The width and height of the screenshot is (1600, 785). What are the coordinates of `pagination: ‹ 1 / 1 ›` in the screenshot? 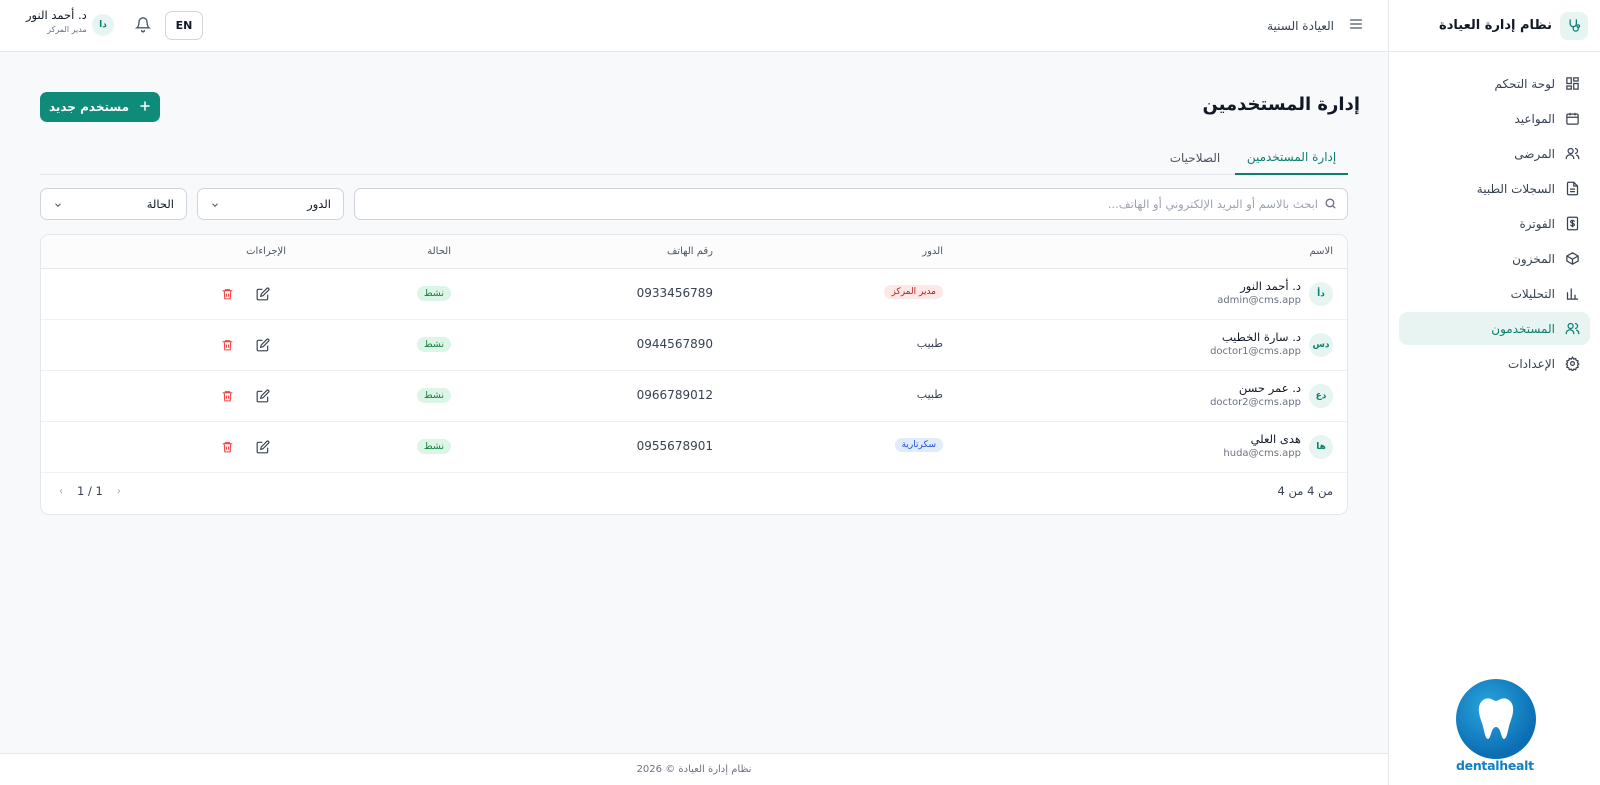 It's located at (90, 491).